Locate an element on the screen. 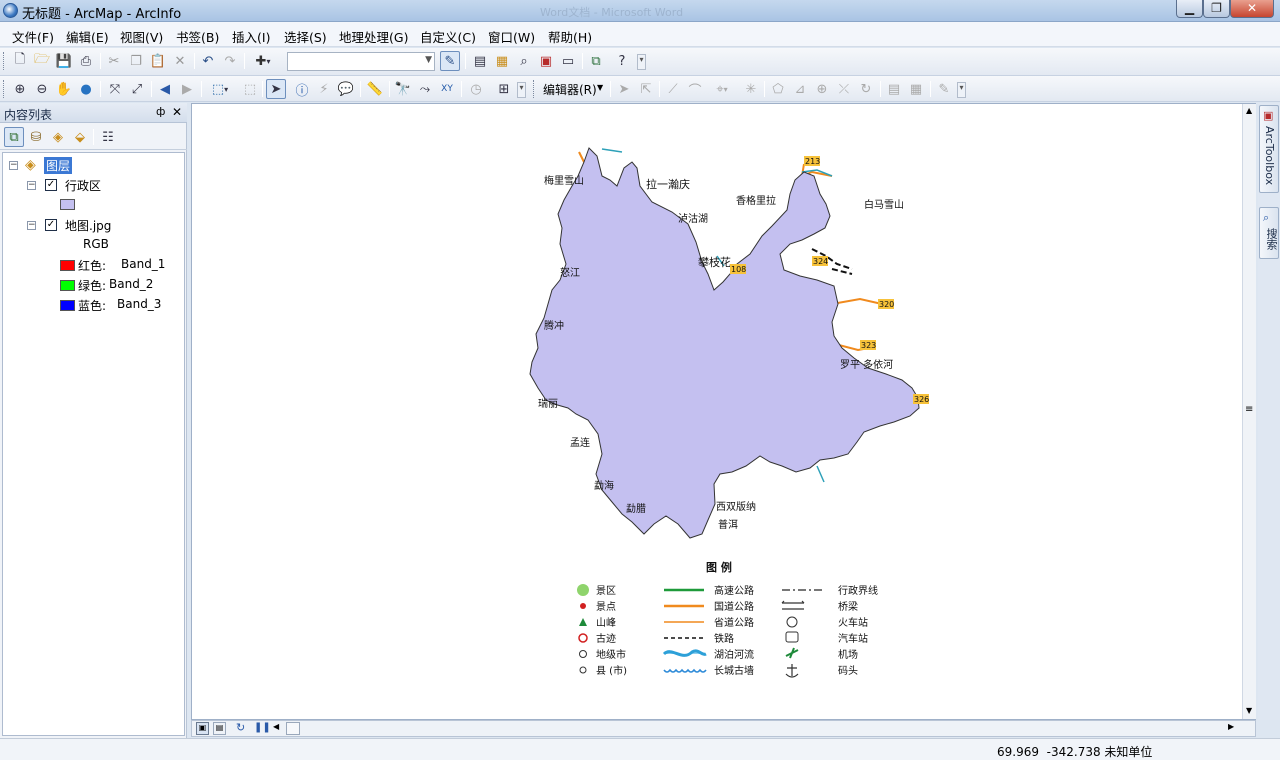 The width and height of the screenshot is (1280, 760). pause-drawing-icon: ❚❚ is located at coordinates (262, 727).